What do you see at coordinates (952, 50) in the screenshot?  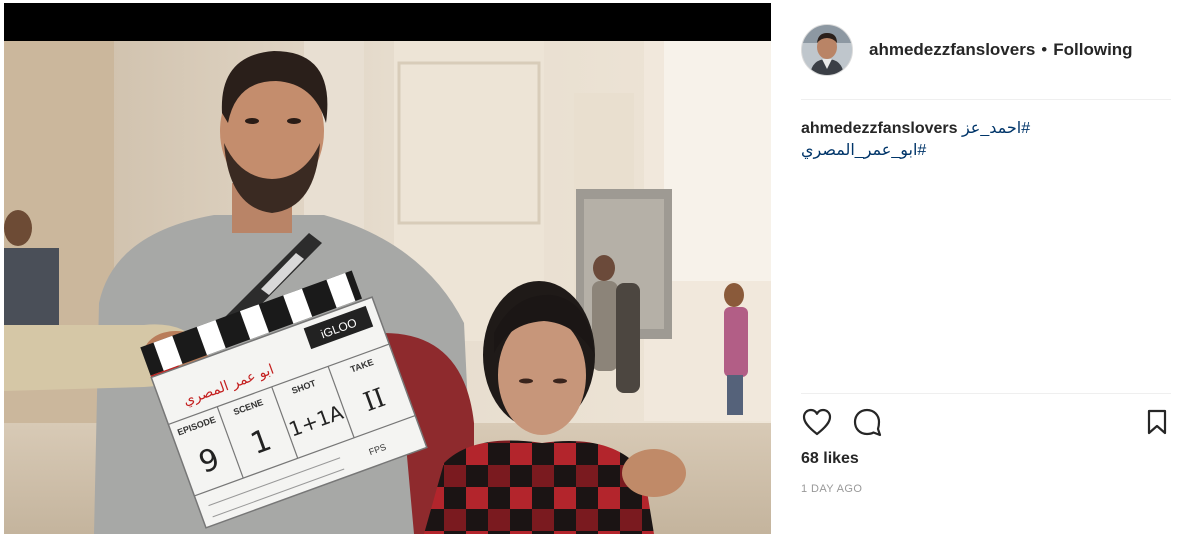 I see `post-username: ahmedezzfanslovers` at bounding box center [952, 50].